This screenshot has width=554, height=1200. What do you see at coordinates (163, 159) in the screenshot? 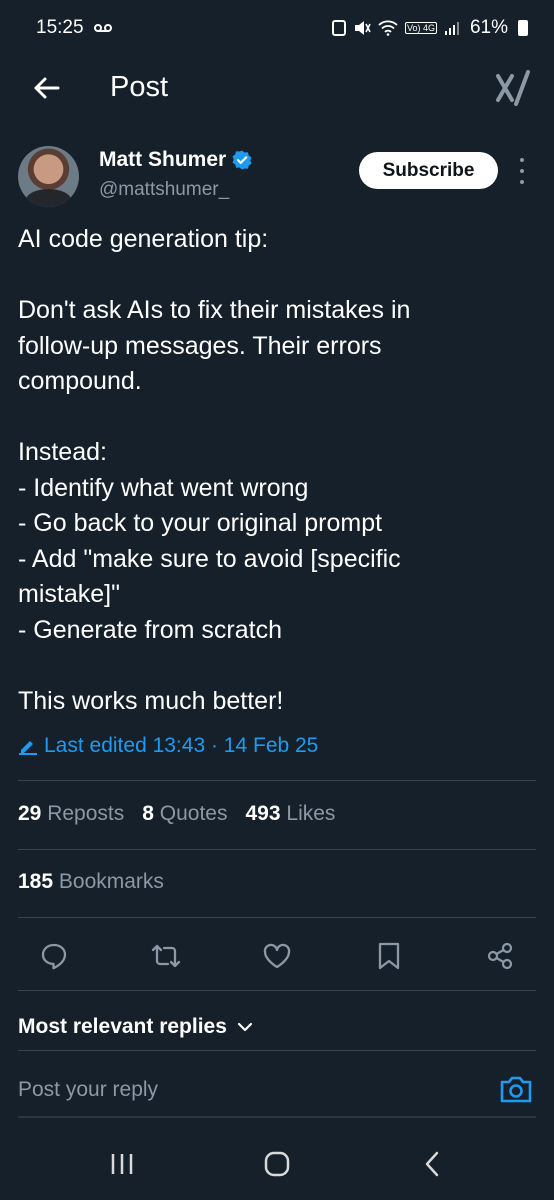
I see `author-name-text: Matt Shumer` at bounding box center [163, 159].